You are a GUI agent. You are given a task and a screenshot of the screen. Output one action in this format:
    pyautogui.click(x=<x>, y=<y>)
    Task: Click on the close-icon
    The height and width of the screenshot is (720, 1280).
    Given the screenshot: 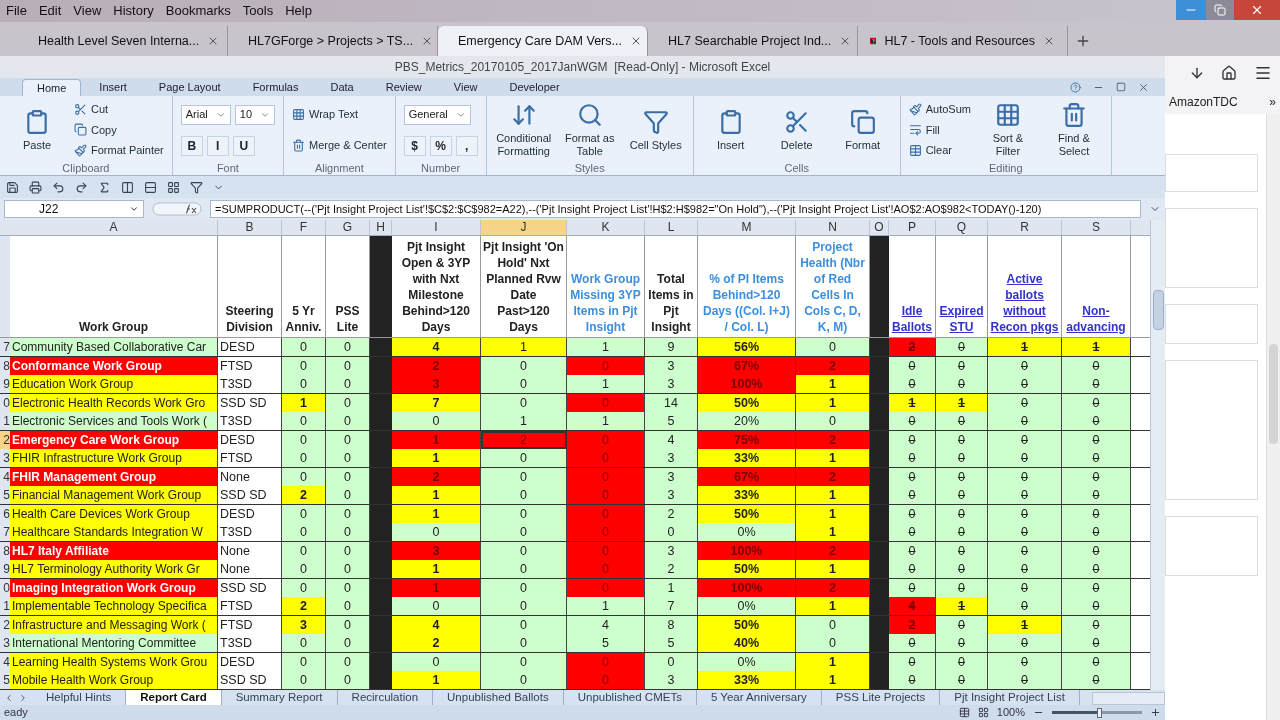 What is the action you would take?
    pyautogui.click(x=1049, y=41)
    